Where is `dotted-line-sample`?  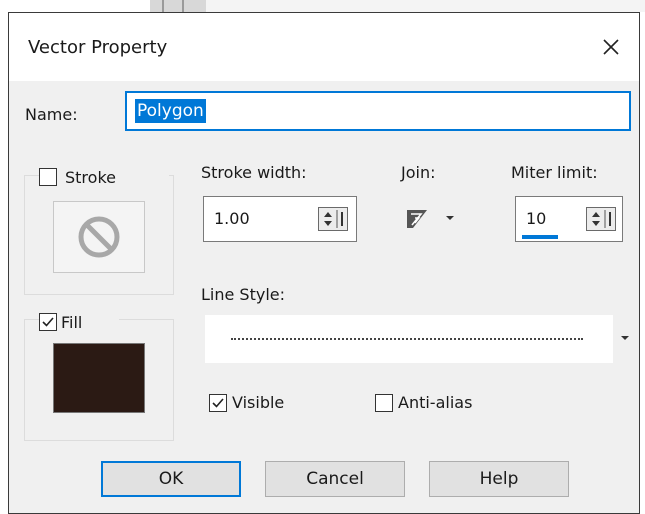 dotted-line-sample is located at coordinates (407, 339).